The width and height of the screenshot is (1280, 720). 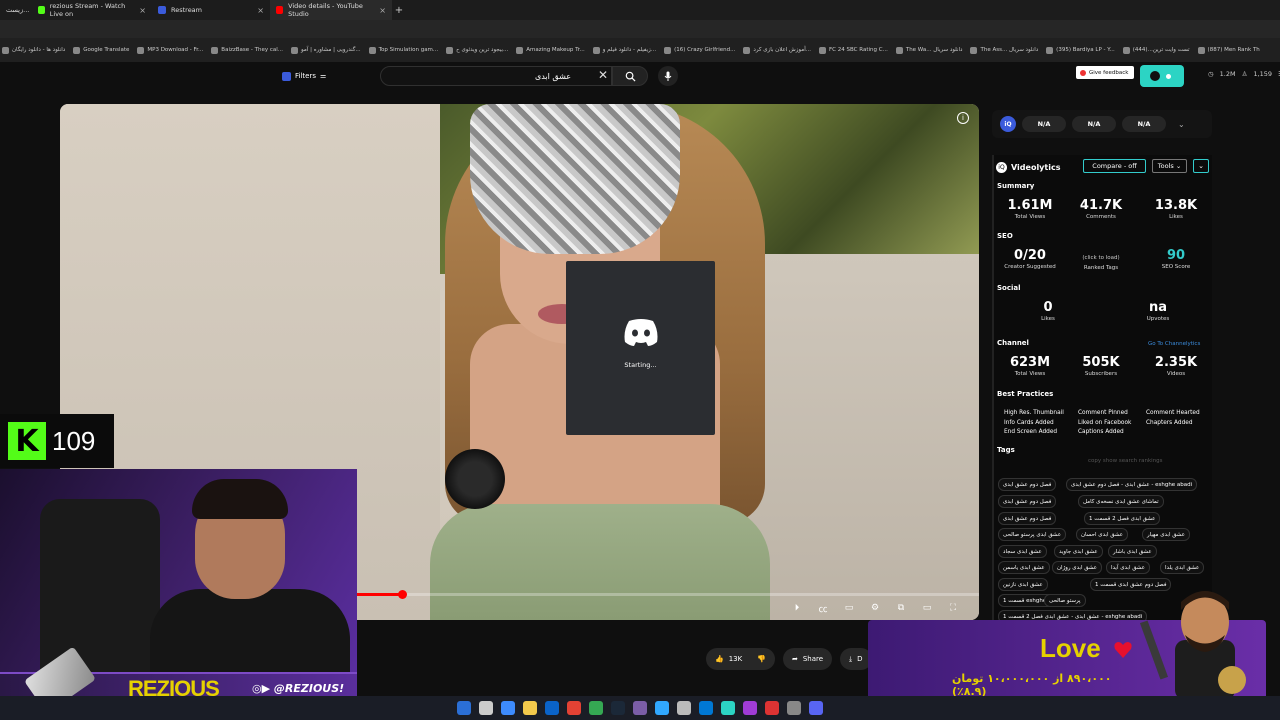 What do you see at coordinates (101, 50) in the screenshot?
I see `bookmark-item: Google Translate` at bounding box center [101, 50].